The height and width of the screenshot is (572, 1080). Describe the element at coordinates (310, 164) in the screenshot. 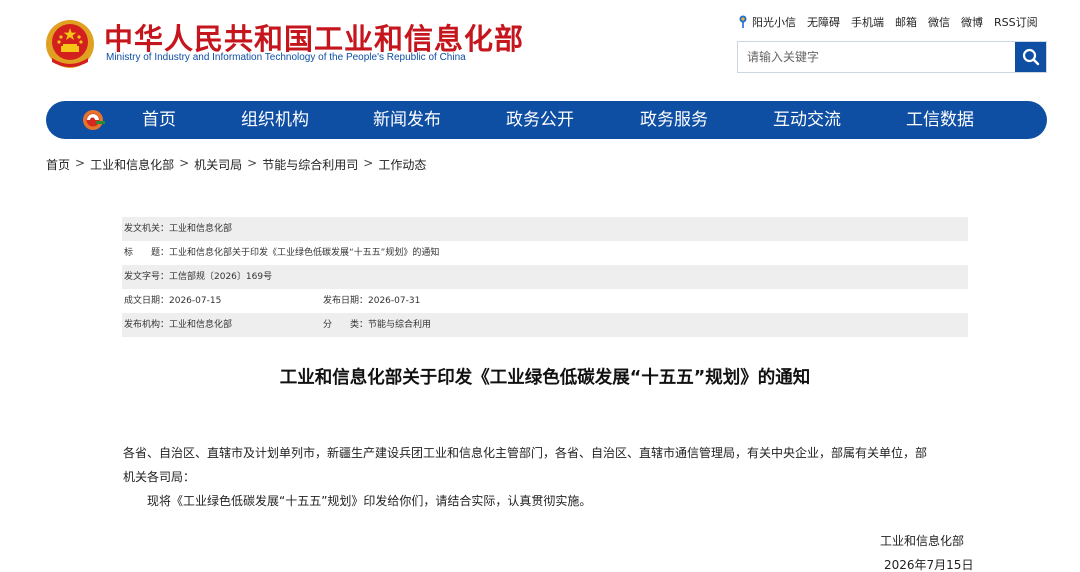

I see `breadcrumb-energy-department: 节能与综合利用司` at that location.